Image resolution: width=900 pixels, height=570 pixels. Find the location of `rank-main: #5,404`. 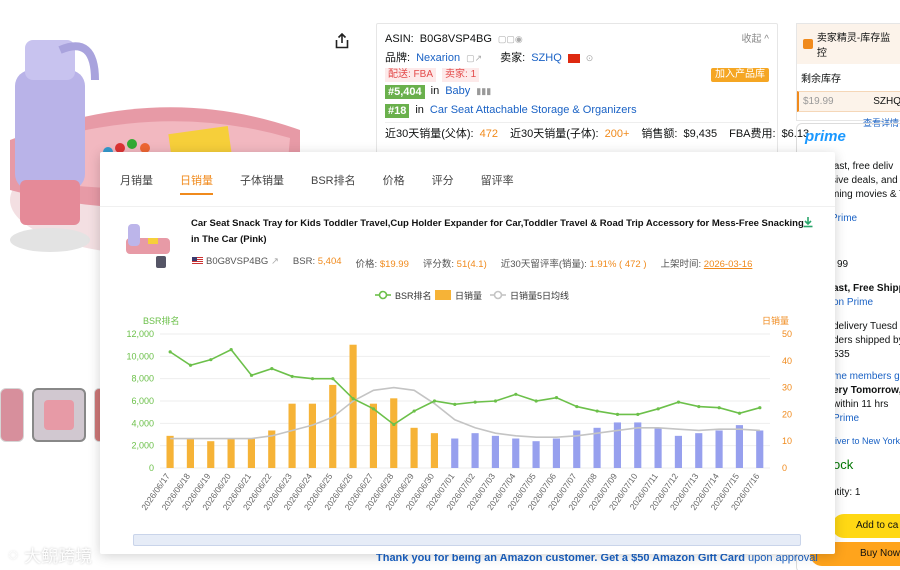

rank-main: #5,404 is located at coordinates (405, 91).